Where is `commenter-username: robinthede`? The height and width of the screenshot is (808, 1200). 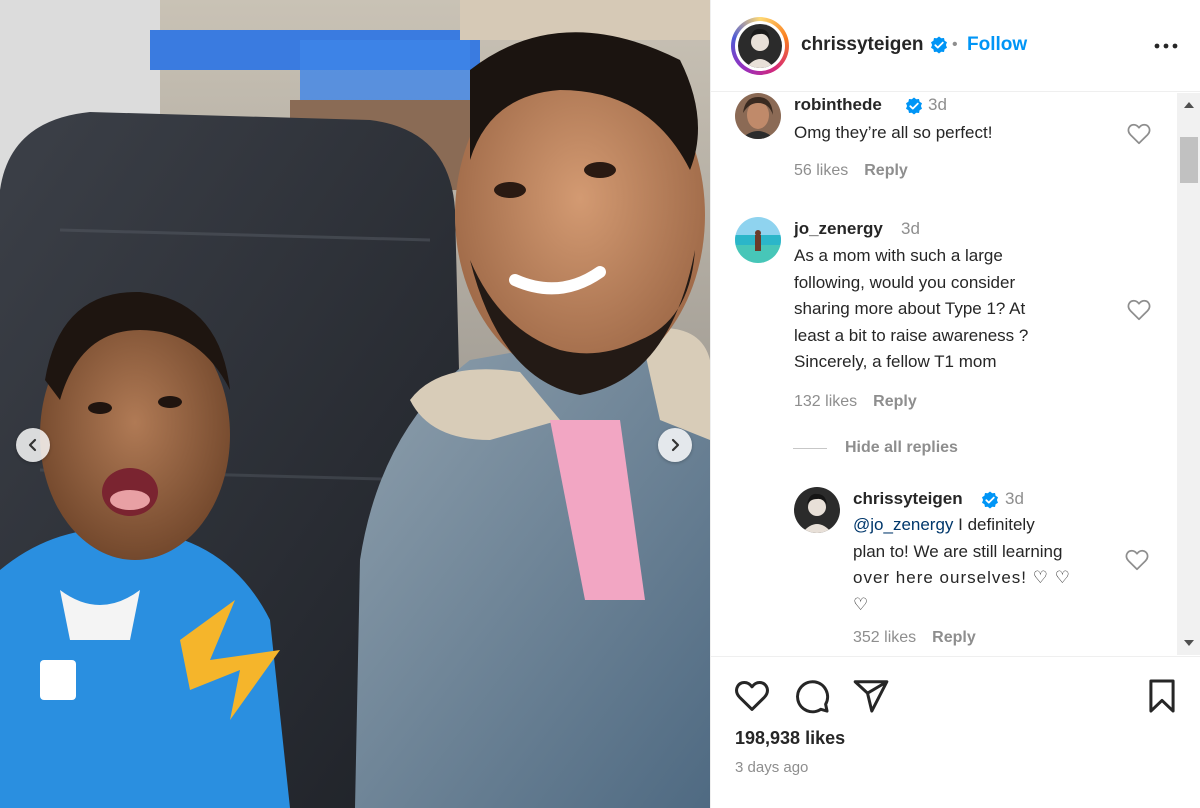
commenter-username: robinthede is located at coordinates (838, 105).